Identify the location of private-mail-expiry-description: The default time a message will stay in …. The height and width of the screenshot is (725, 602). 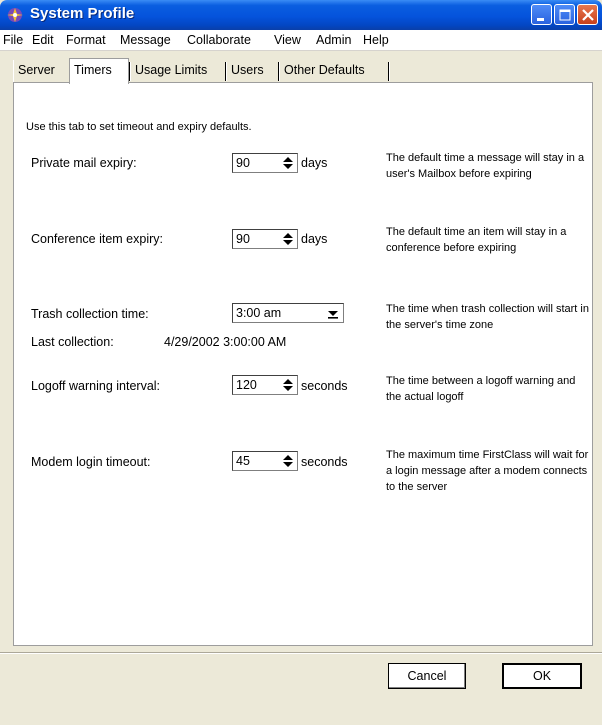
(485, 166).